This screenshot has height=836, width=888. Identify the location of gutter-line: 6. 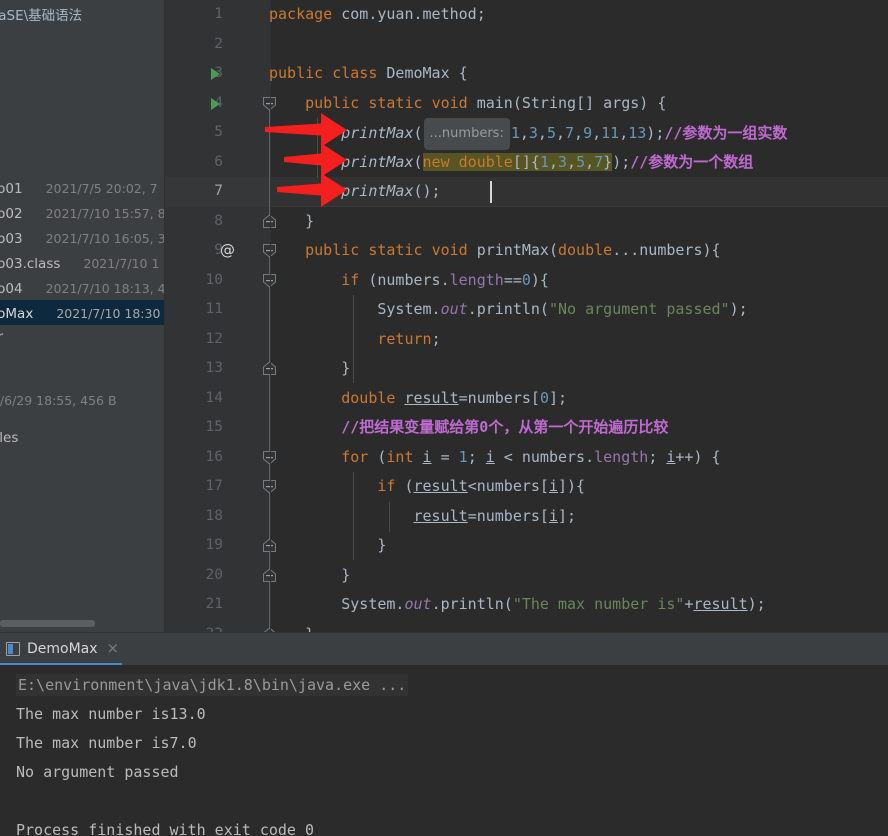
(217, 163).